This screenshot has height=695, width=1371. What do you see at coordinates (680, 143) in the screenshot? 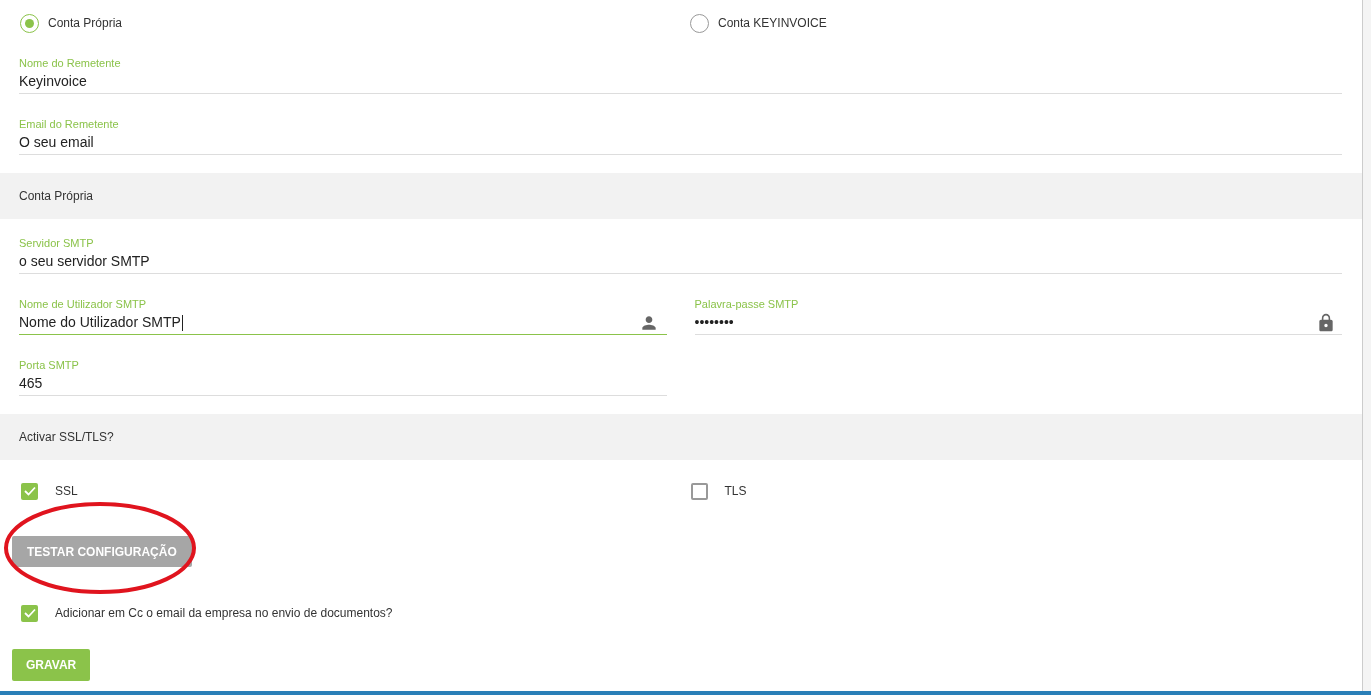
I see `input-field: O seu email` at bounding box center [680, 143].